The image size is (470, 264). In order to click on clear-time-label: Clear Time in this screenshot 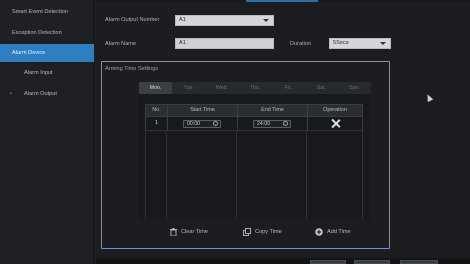, I will do `click(195, 232)`.